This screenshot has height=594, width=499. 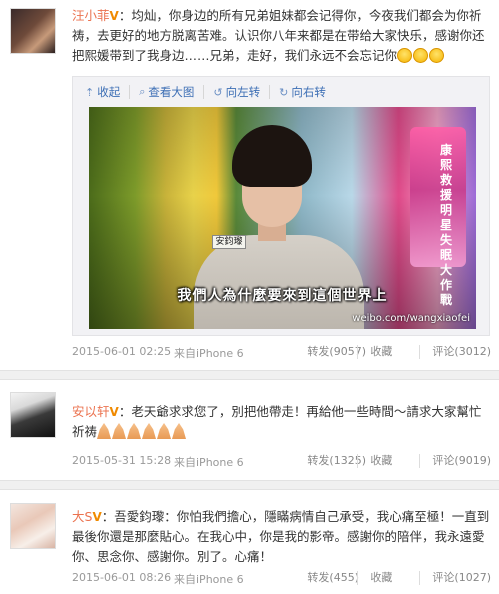 I want to click on rotate-right-button: ↻ 向右转, so click(x=302, y=92).